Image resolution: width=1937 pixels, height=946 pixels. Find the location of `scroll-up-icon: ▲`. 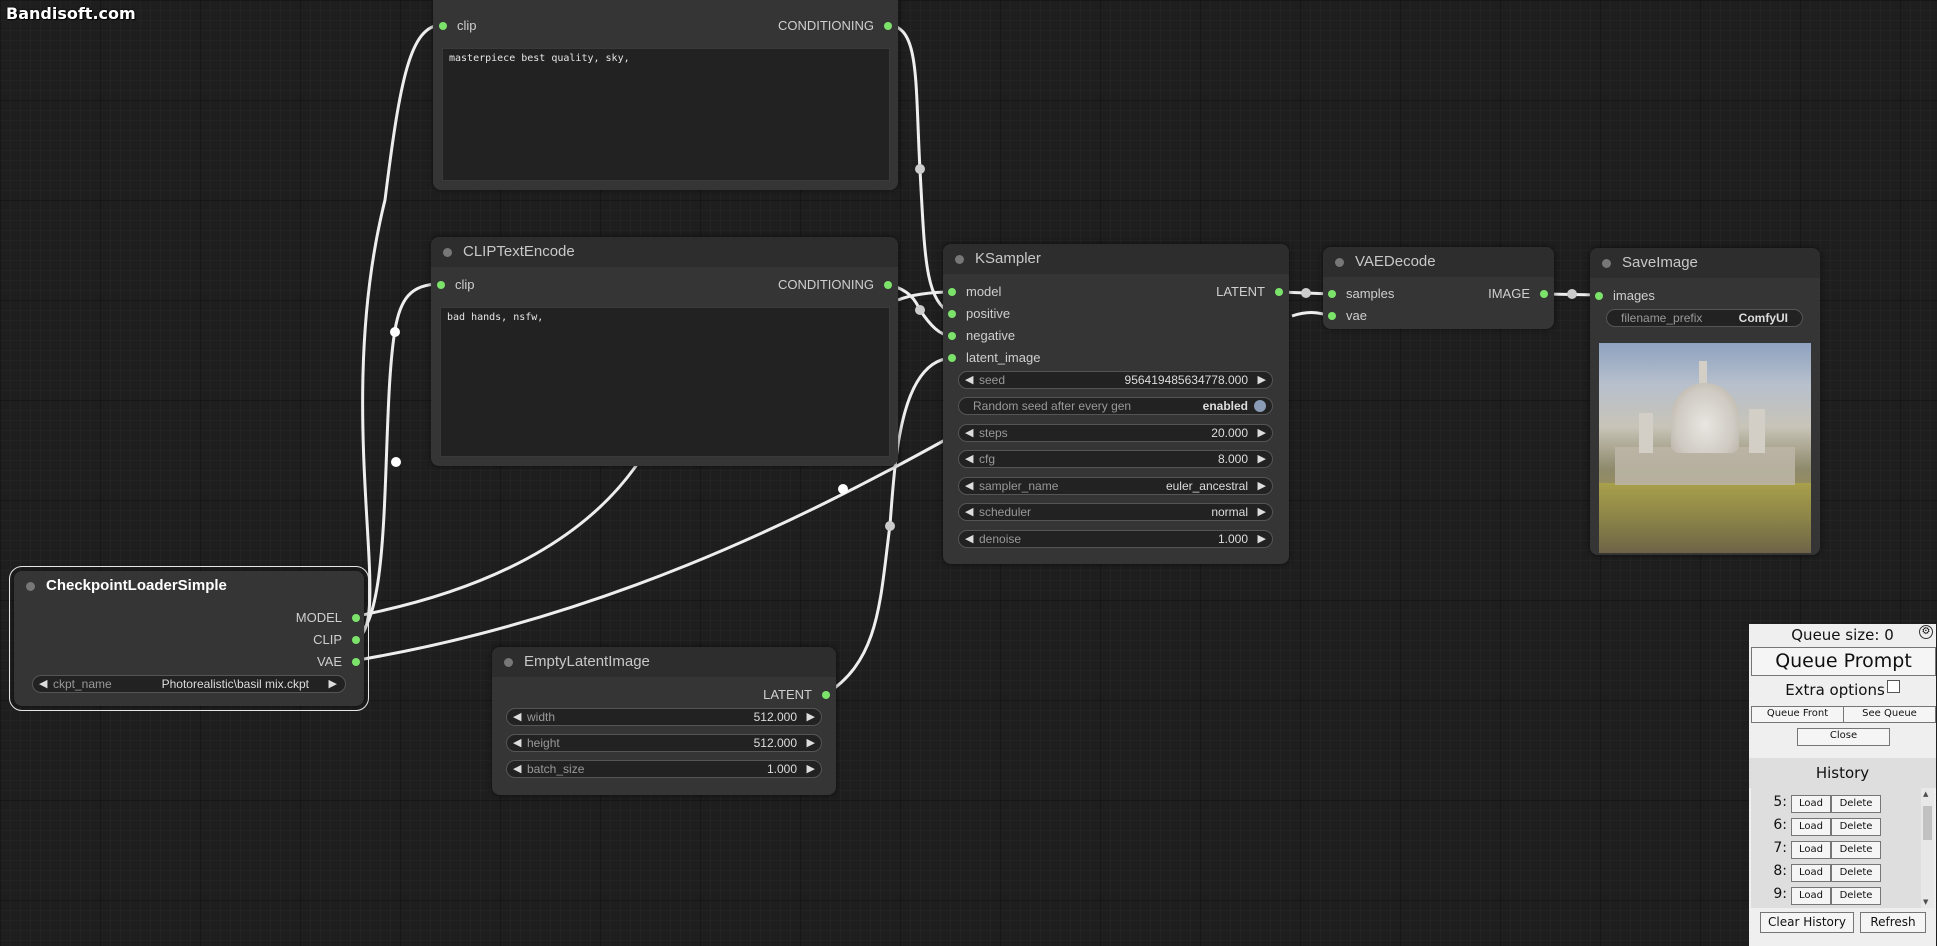

scroll-up-icon: ▲ is located at coordinates (1925, 794).